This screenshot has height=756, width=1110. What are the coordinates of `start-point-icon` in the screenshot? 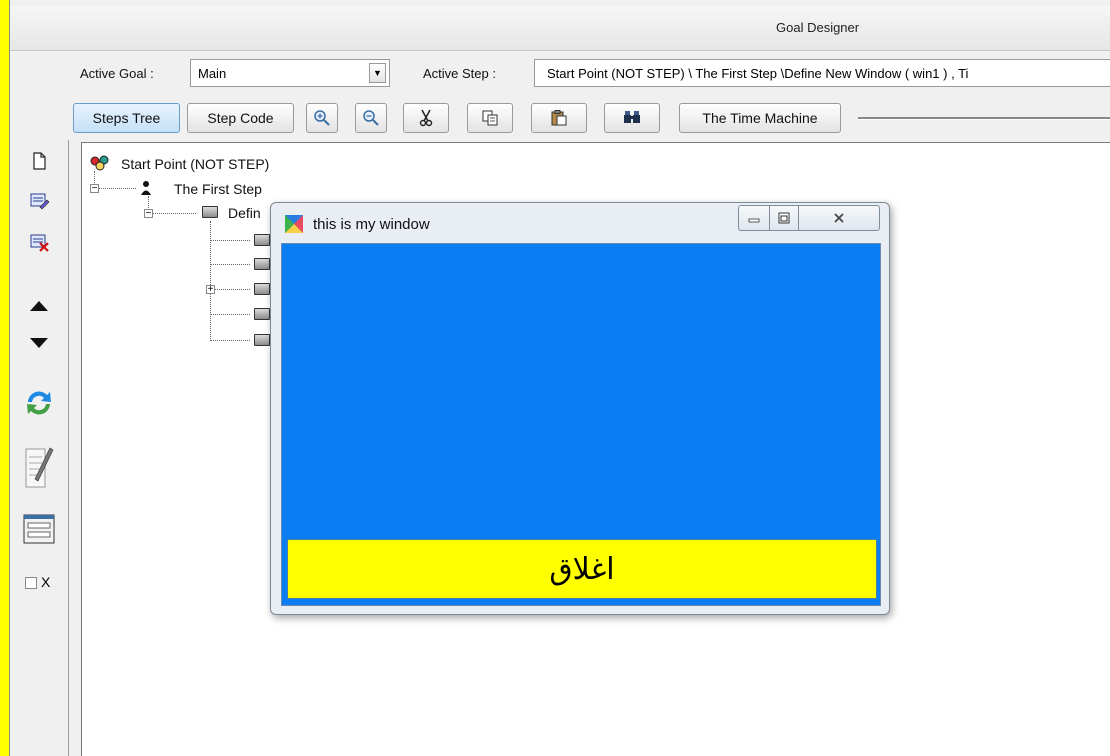 It's located at (99, 163).